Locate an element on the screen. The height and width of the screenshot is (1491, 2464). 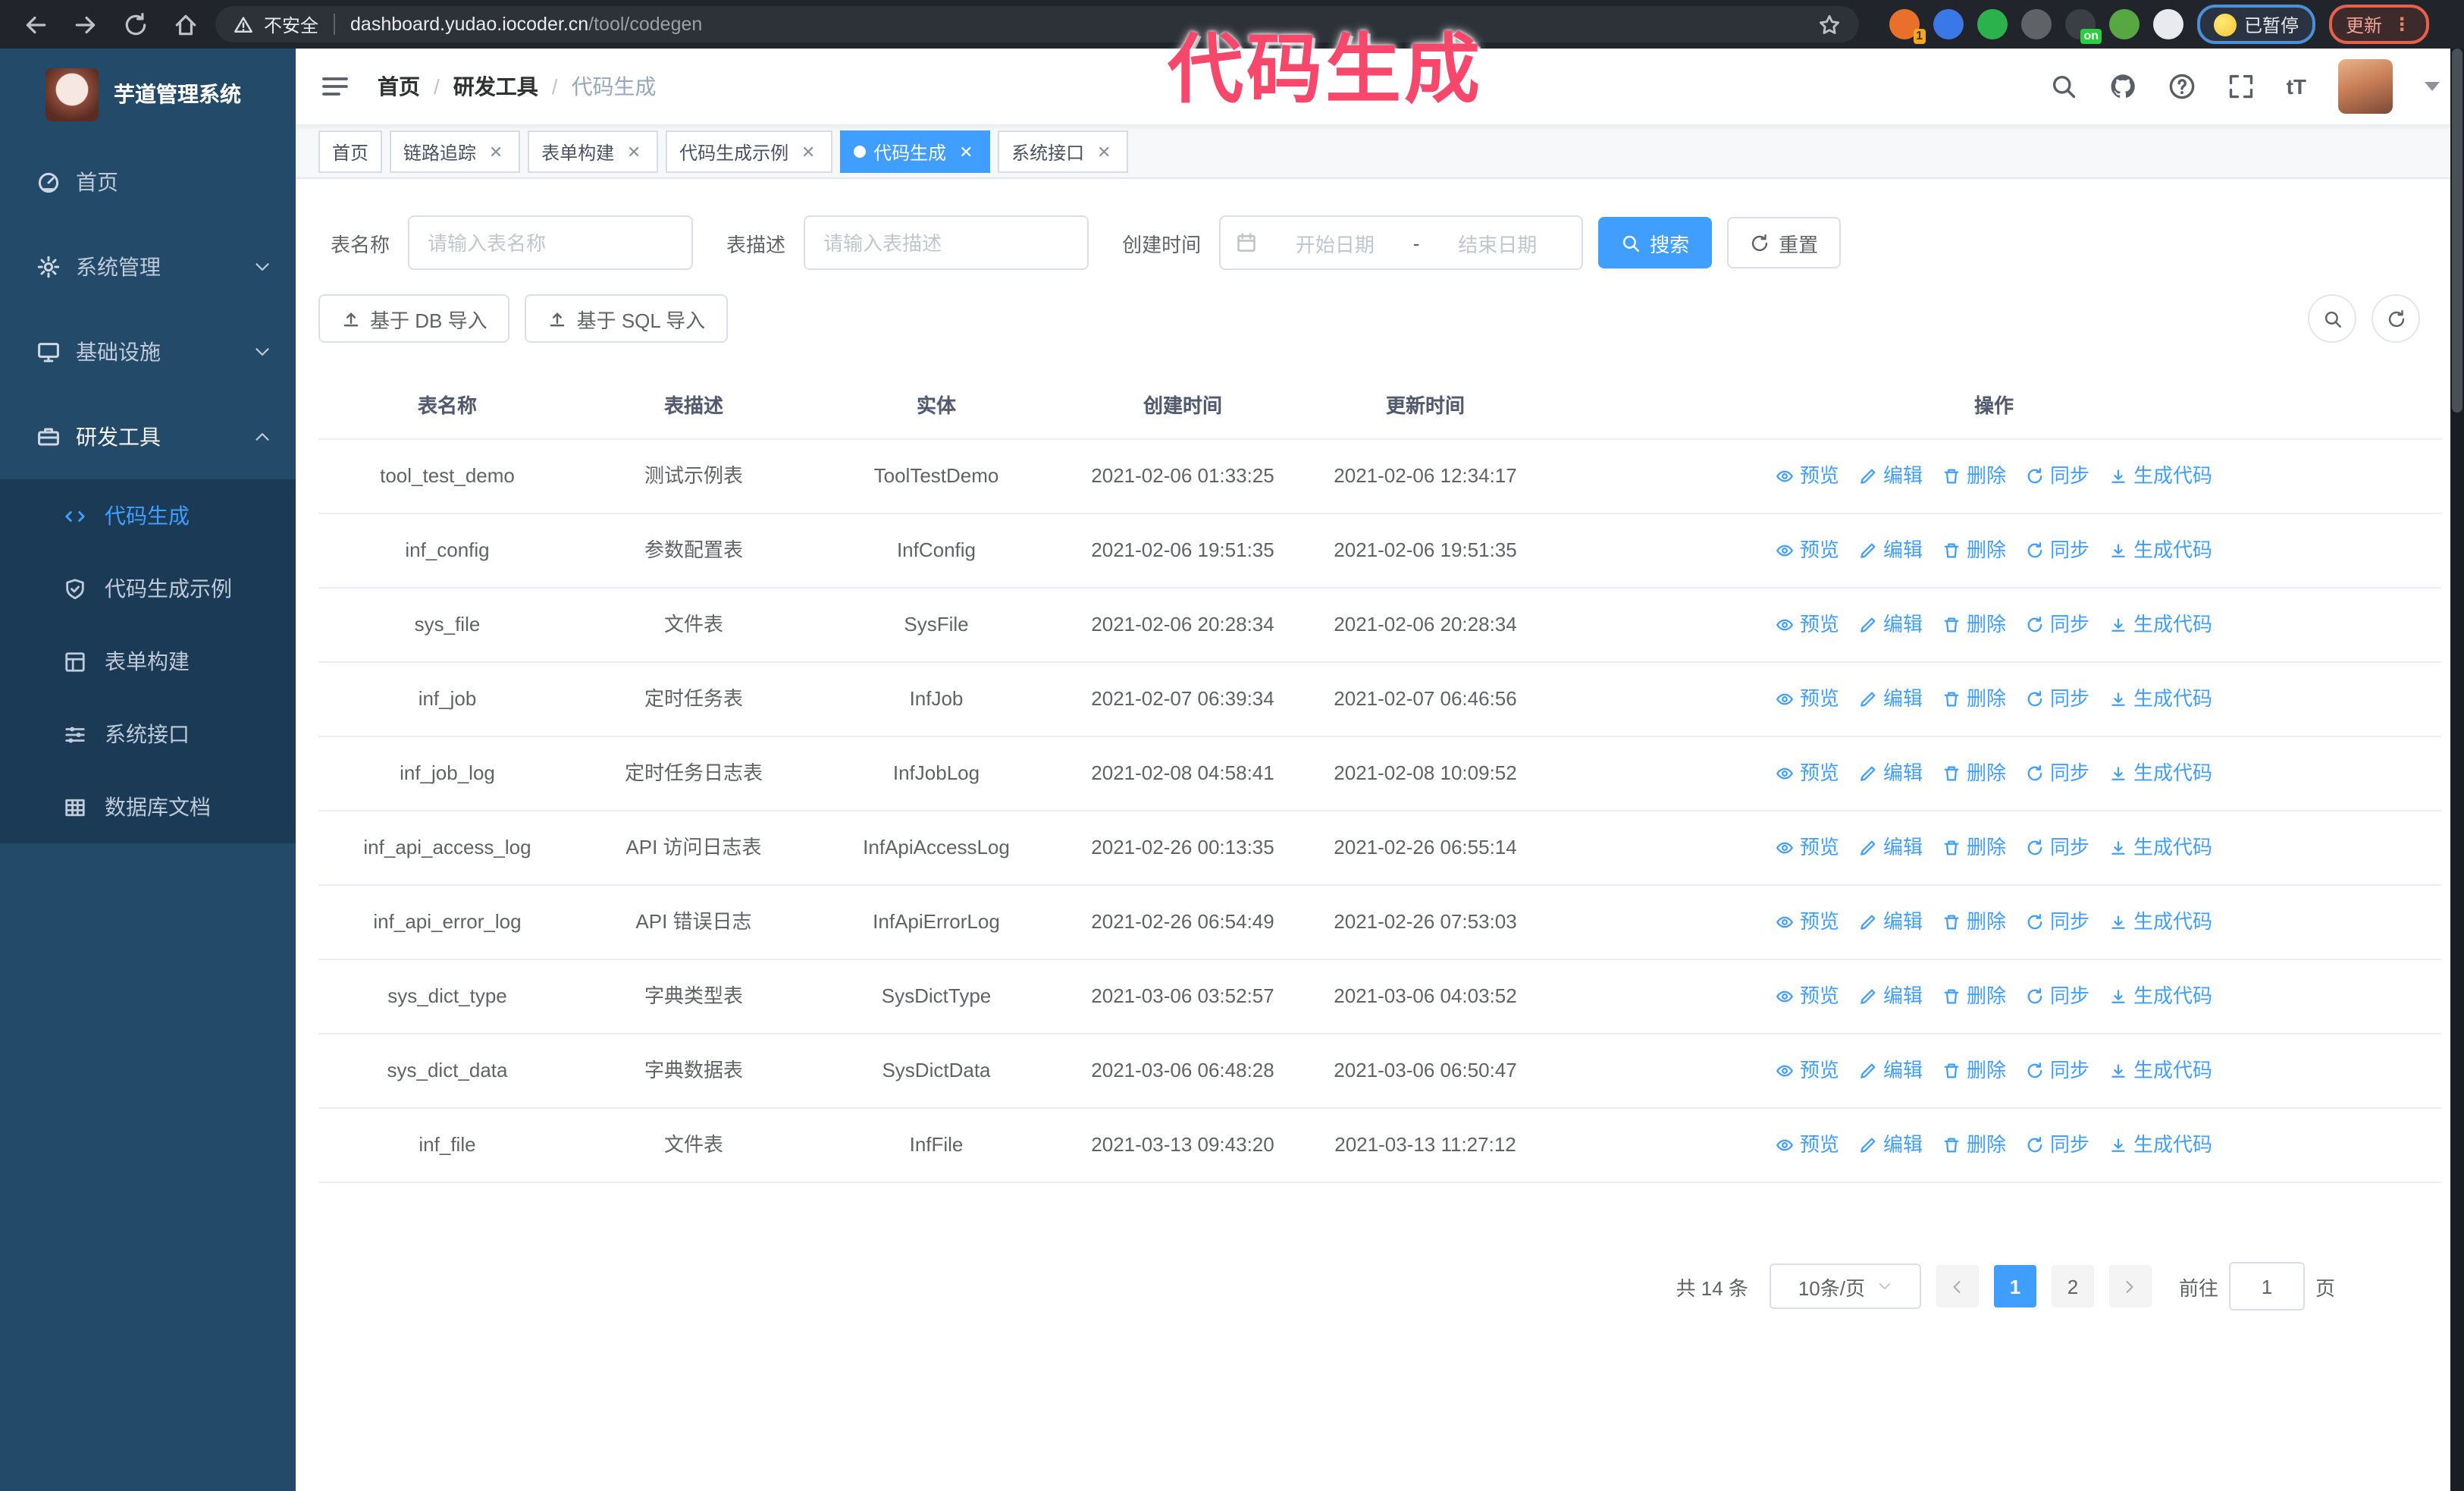
page-number-button: 1 is located at coordinates (2014, 1286).